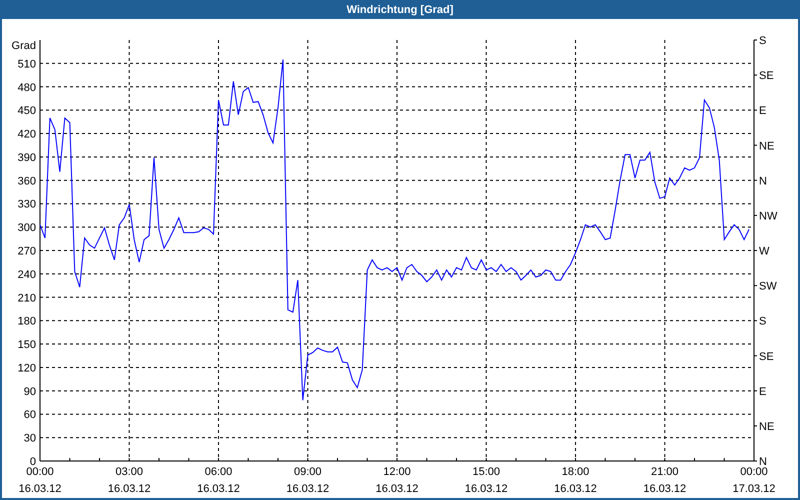  What do you see at coordinates (27, 64) in the screenshot?
I see `y-tick-label: 510` at bounding box center [27, 64].